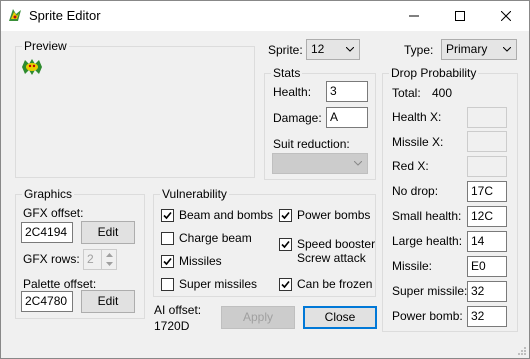 Image resolution: width=530 pixels, height=359 pixels. What do you see at coordinates (297, 118) in the screenshot?
I see `damage-label: Damage:` at bounding box center [297, 118].